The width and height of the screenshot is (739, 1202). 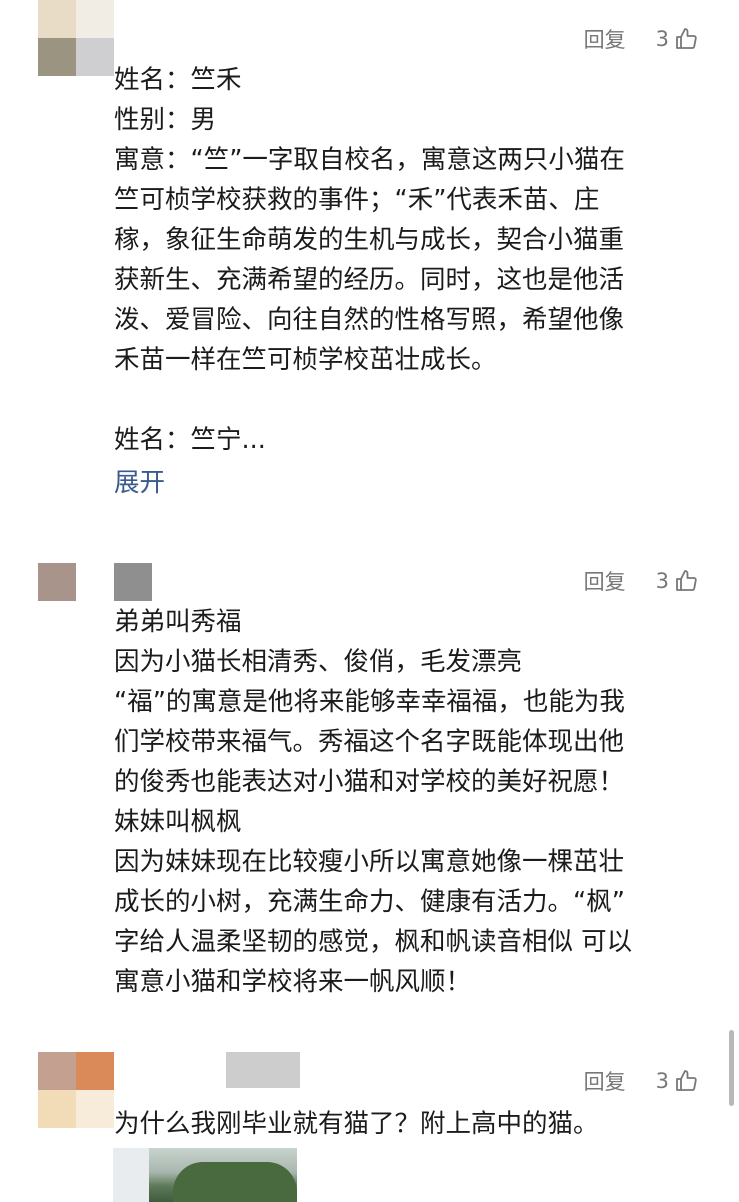 What do you see at coordinates (369, 902) in the screenshot?
I see `text-line: 成长的小树，充满生命力、健康有活力。“枫”` at bounding box center [369, 902].